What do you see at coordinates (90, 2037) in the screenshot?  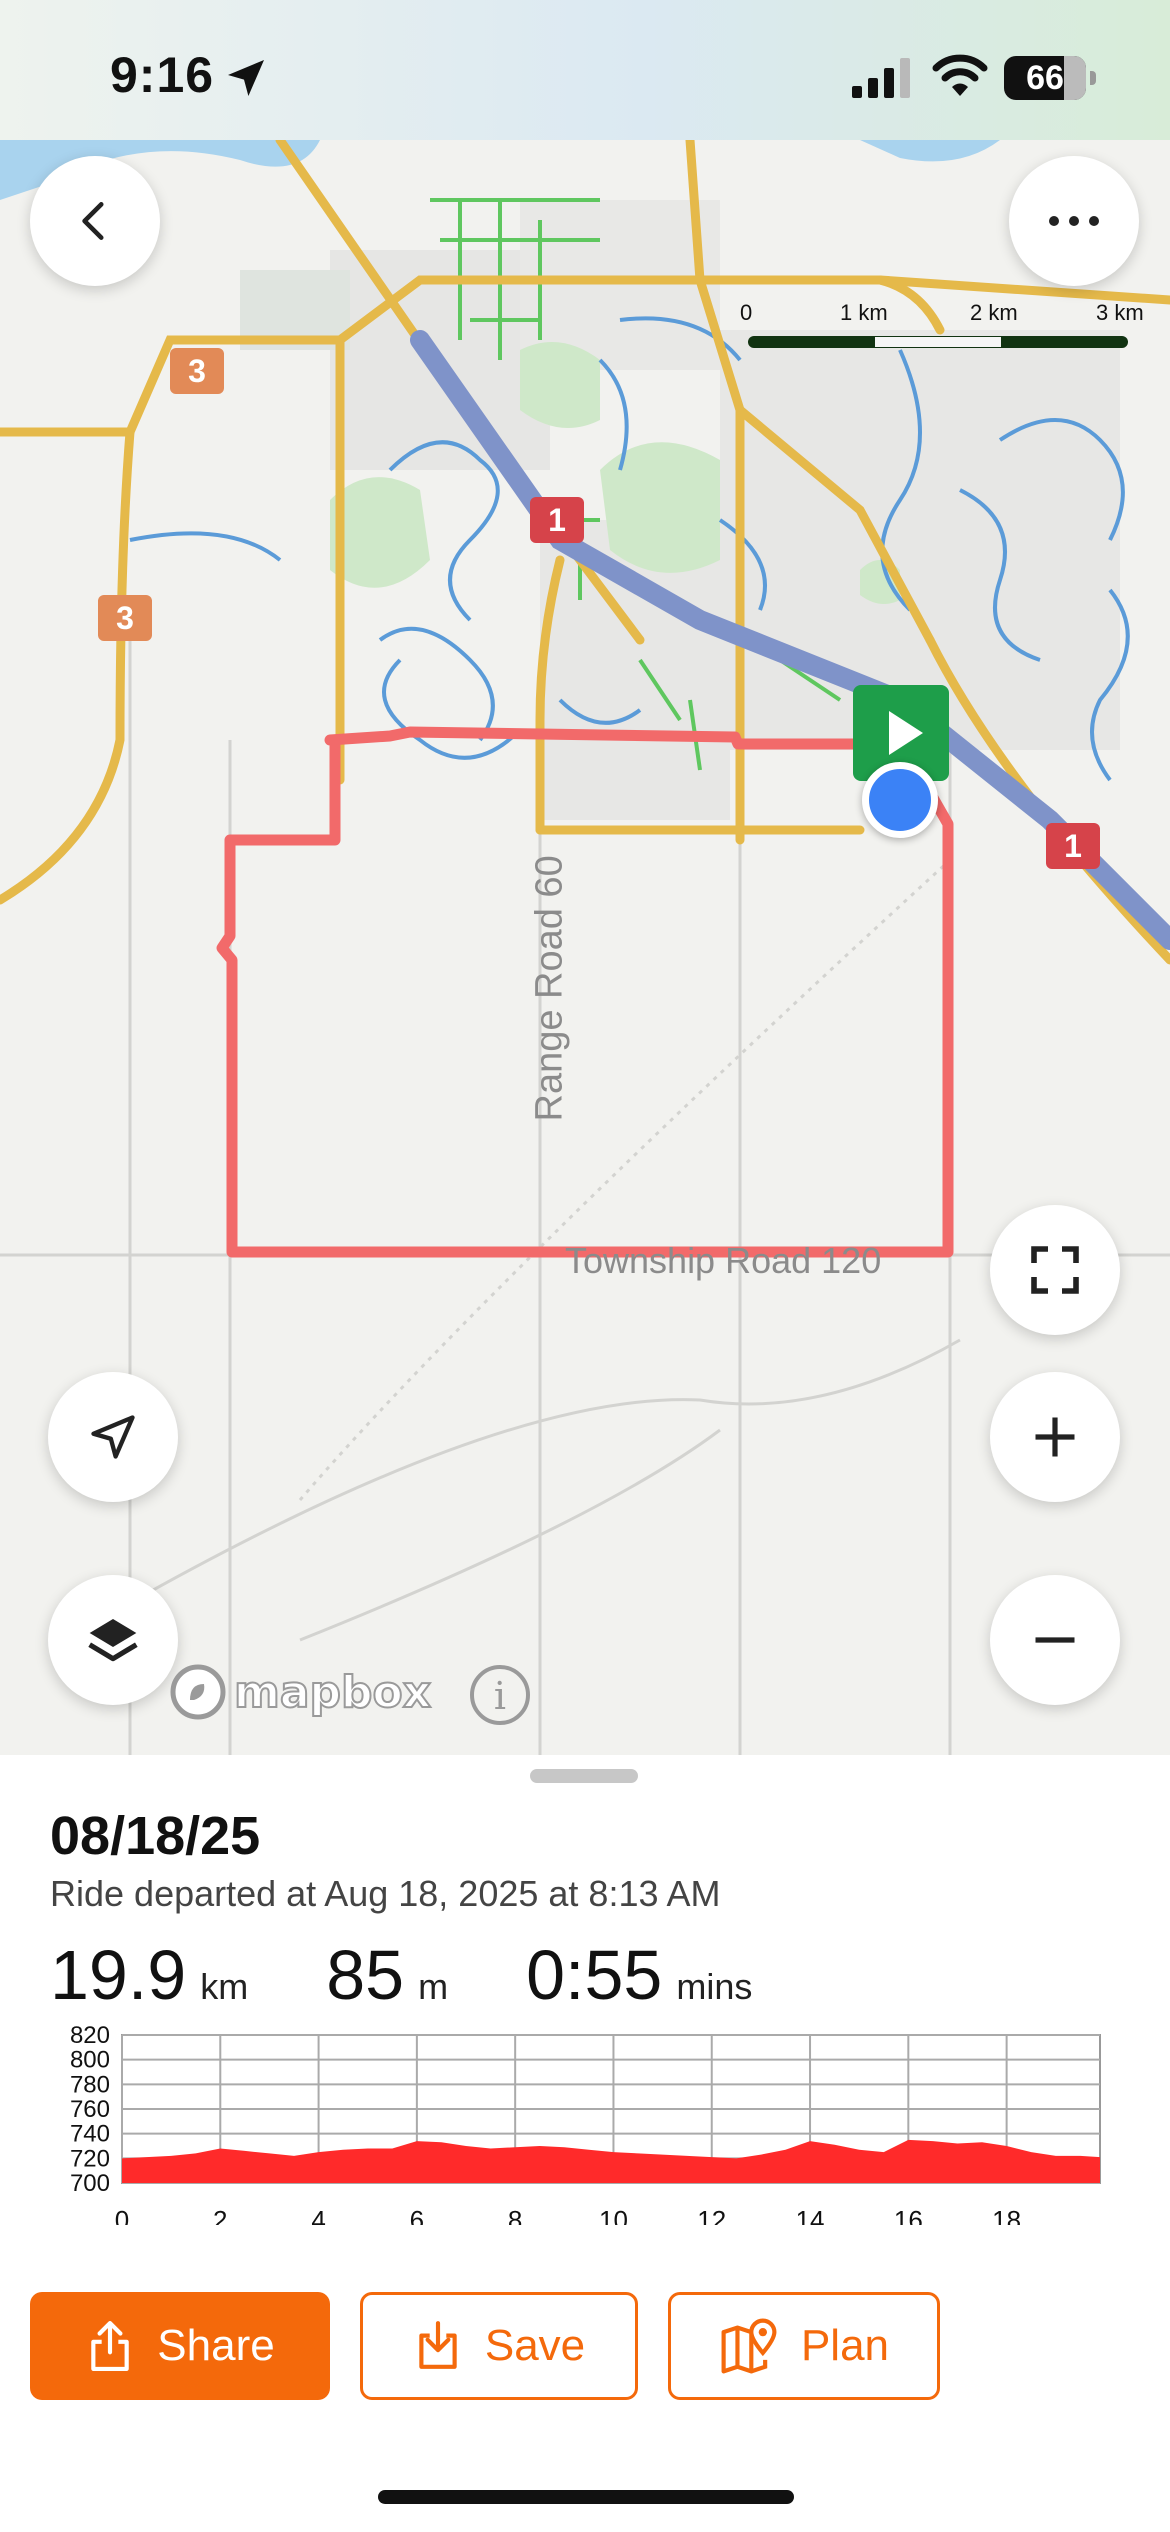 I see `chart-y-tick-label: 820` at bounding box center [90, 2037].